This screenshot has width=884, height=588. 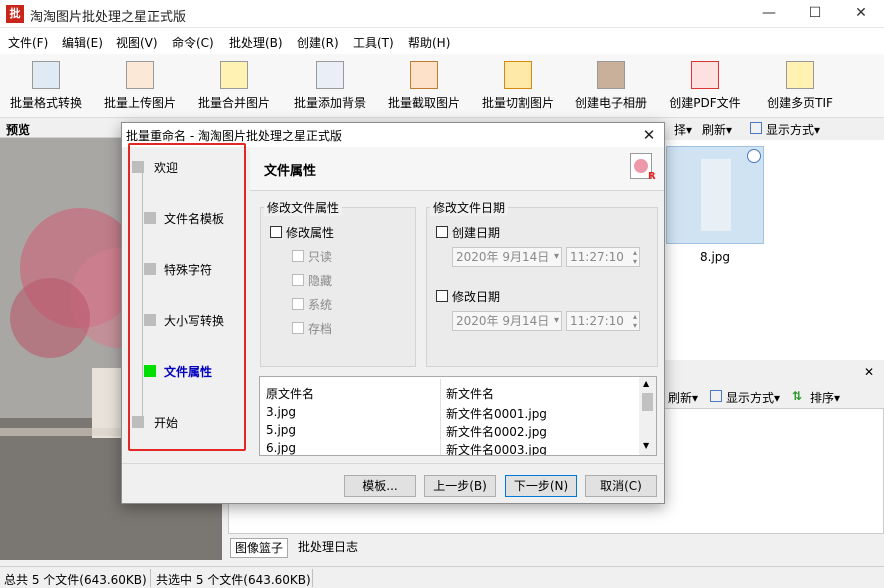 What do you see at coordinates (188, 322) in the screenshot?
I see `step-case-convert: 大小写转换` at bounding box center [188, 322].